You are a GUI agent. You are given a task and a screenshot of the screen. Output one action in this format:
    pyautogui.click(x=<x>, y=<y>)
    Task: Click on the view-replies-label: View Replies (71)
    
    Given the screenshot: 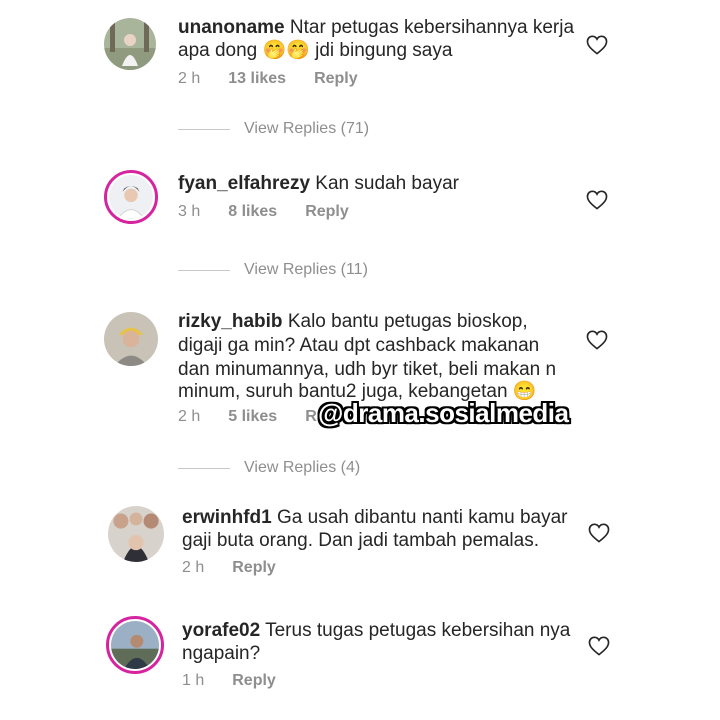 What is the action you would take?
    pyautogui.click(x=306, y=129)
    